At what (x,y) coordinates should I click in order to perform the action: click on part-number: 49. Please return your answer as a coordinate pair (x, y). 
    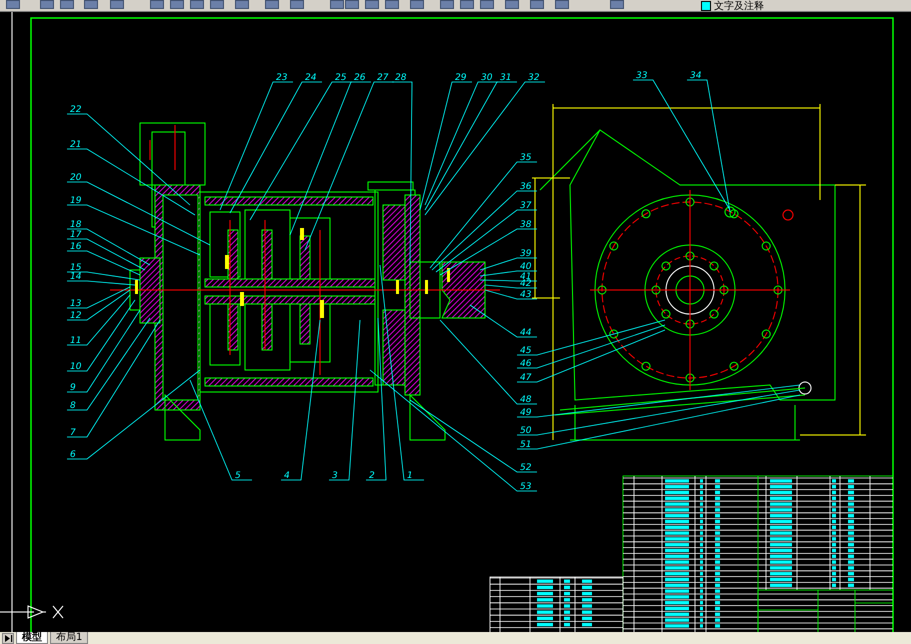
    Looking at the image, I should click on (526, 413).